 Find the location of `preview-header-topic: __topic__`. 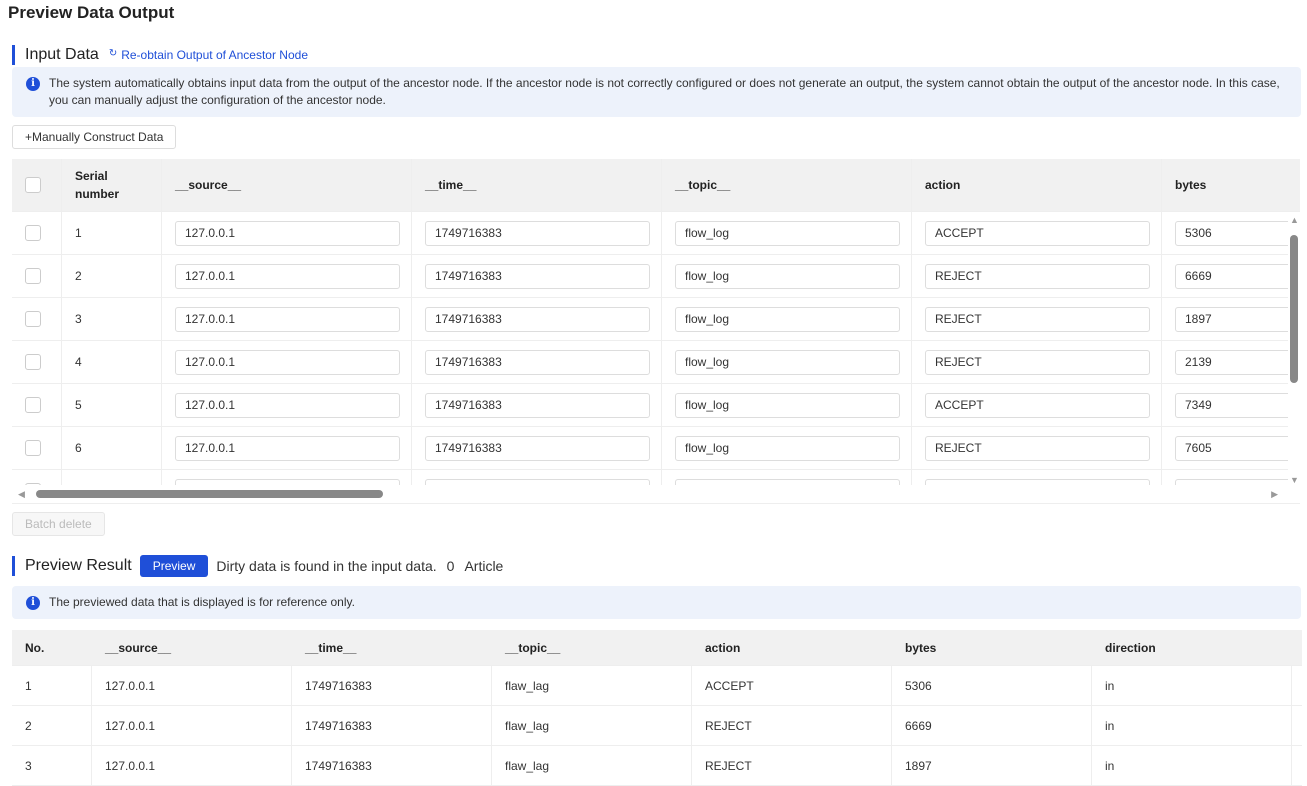

preview-header-topic: __topic__ is located at coordinates (533, 647).